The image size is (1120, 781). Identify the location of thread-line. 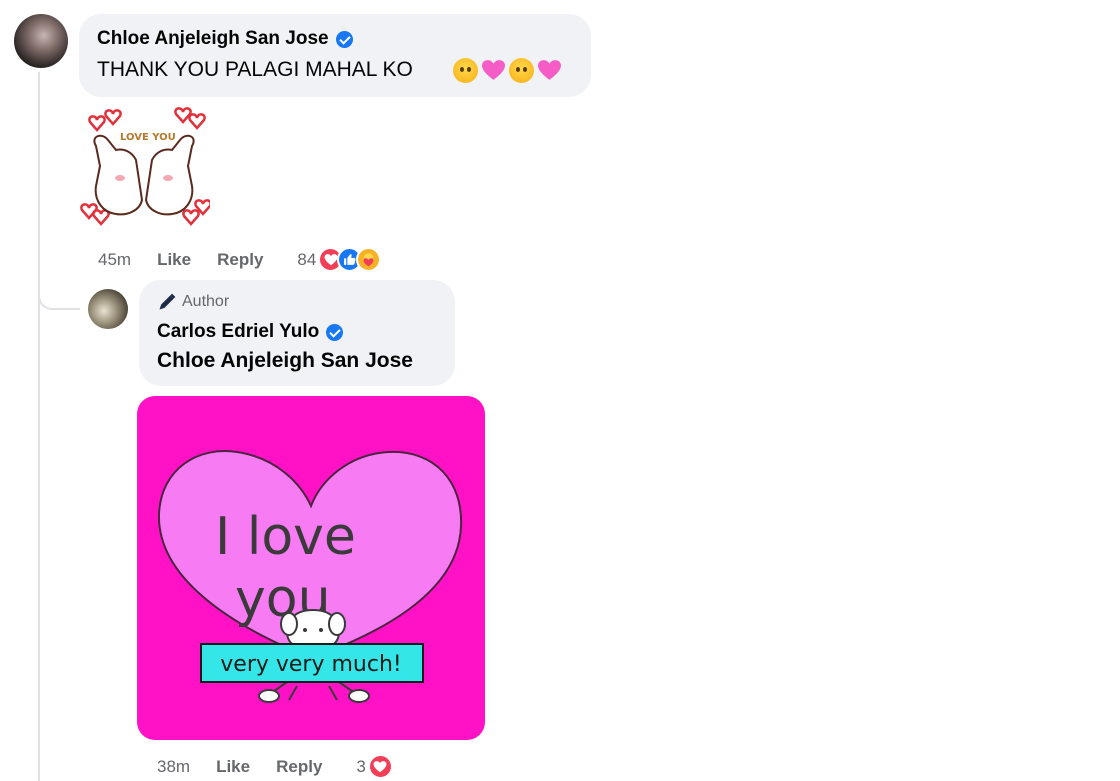
(39, 426).